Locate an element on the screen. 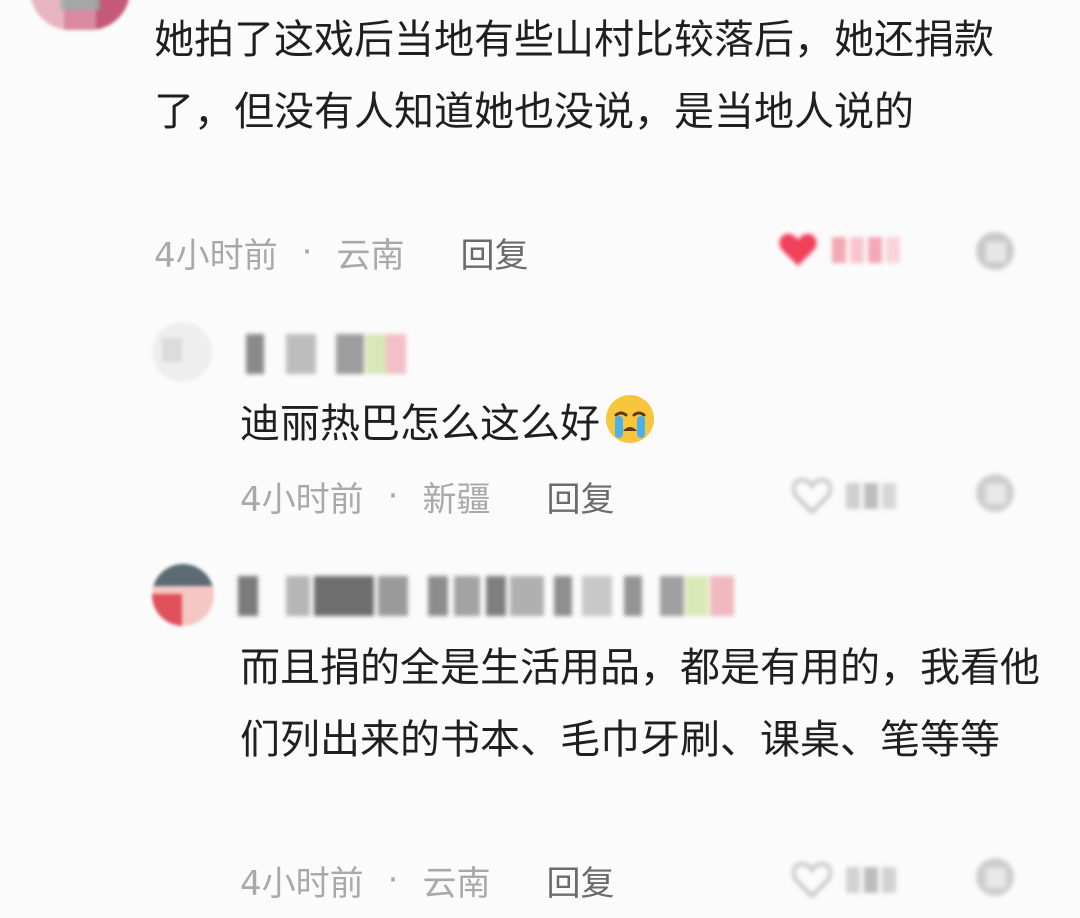  crying-face-icon is located at coordinates (630, 419).